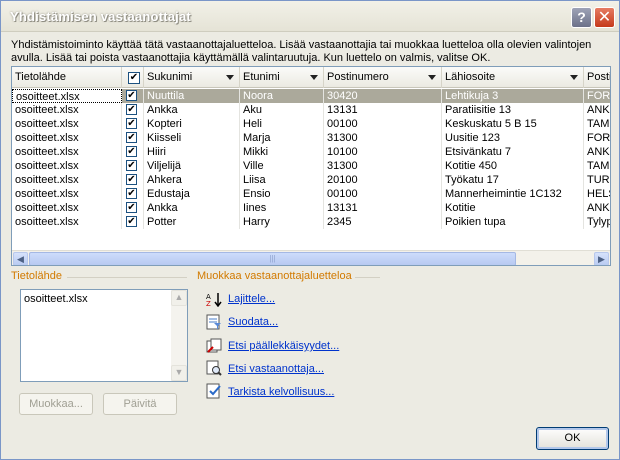 The height and width of the screenshot is (460, 620). I want to click on cell-firstname: Noora, so click(282, 96).